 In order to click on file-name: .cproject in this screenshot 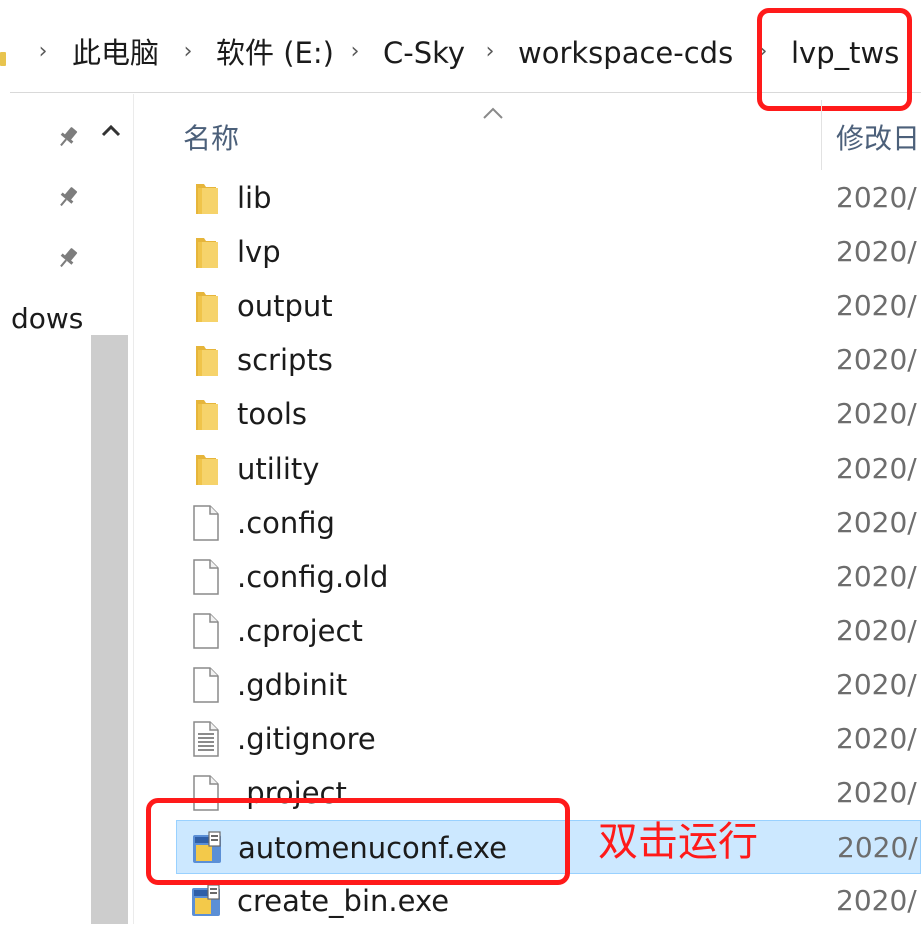, I will do `click(300, 631)`.